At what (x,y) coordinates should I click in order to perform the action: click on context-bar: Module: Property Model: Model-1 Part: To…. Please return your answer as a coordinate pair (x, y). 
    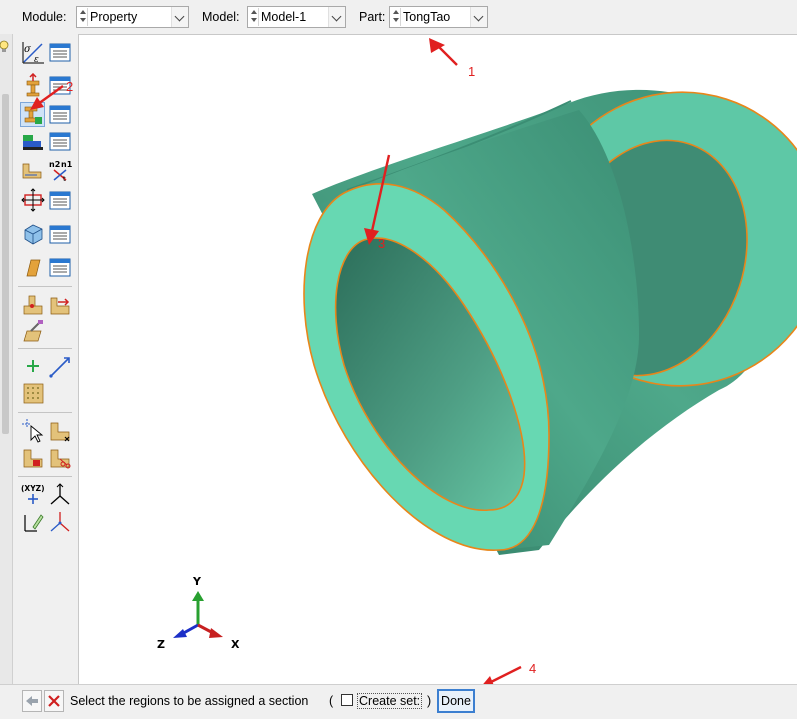
    Looking at the image, I should click on (398, 17).